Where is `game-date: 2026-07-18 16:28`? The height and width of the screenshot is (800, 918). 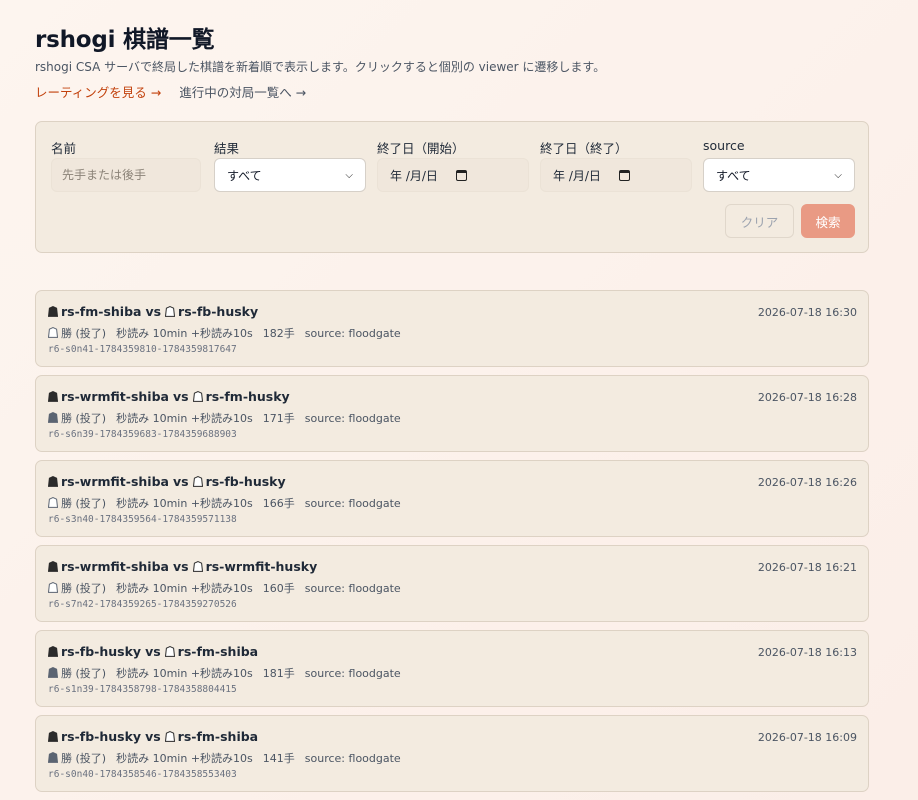 game-date: 2026-07-18 16:28 is located at coordinates (807, 397).